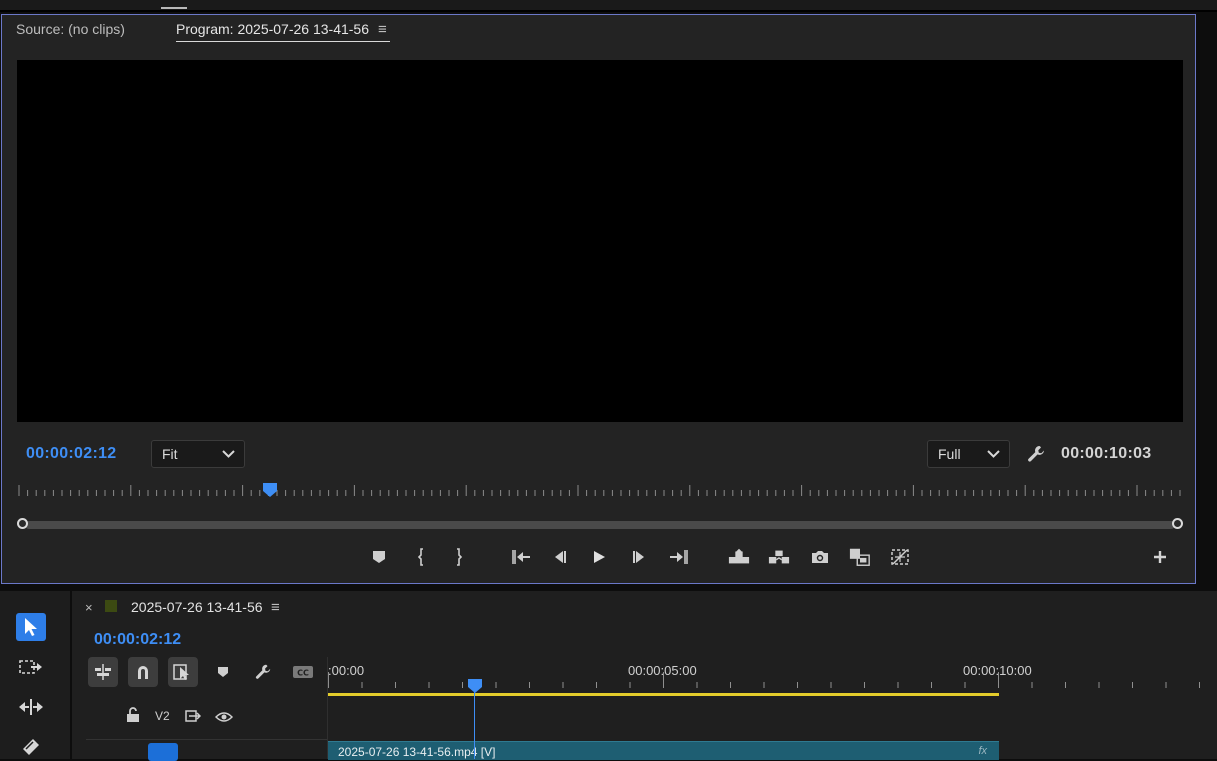 The image size is (1217, 761). What do you see at coordinates (639, 557) in the screenshot?
I see `step-forward-icon` at bounding box center [639, 557].